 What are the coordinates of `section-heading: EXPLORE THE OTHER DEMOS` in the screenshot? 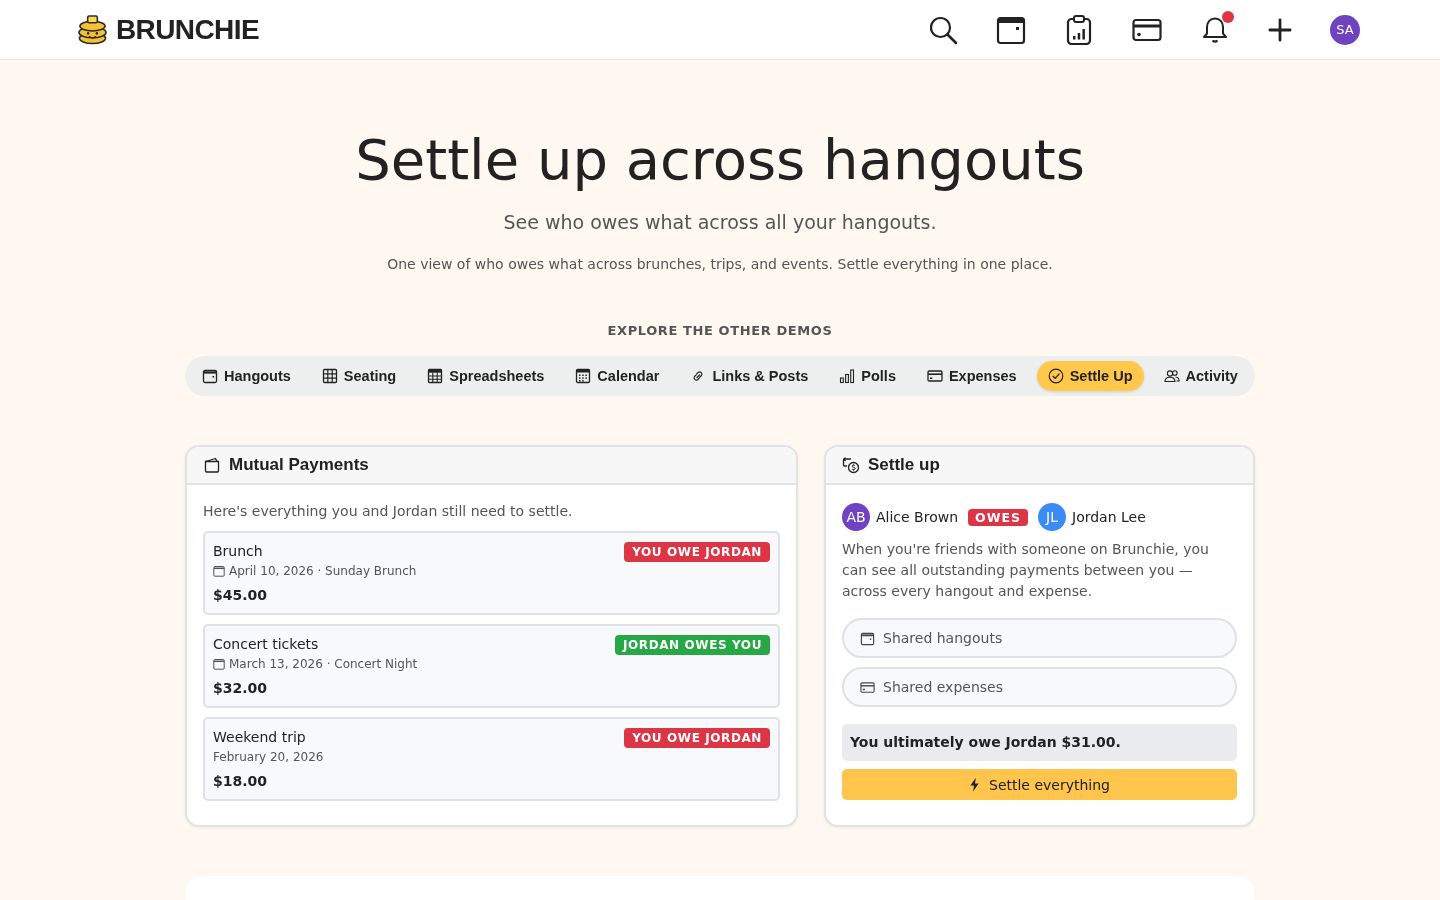 It's located at (720, 331).